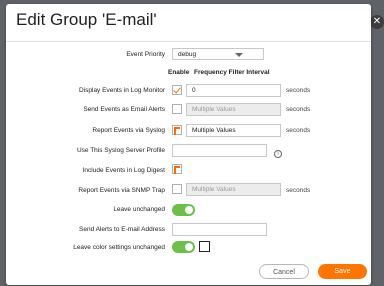 This screenshot has width=384, height=286. I want to click on log-digest-label: Include Events in Log Digest, so click(123, 170).